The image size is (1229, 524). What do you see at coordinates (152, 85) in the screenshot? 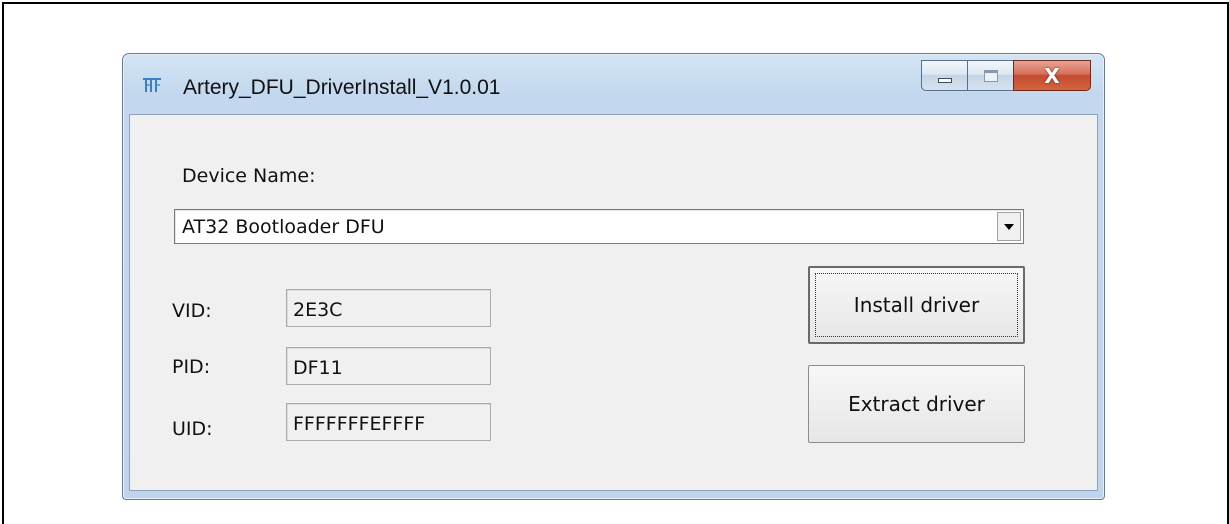
I see `app-icon` at bounding box center [152, 85].